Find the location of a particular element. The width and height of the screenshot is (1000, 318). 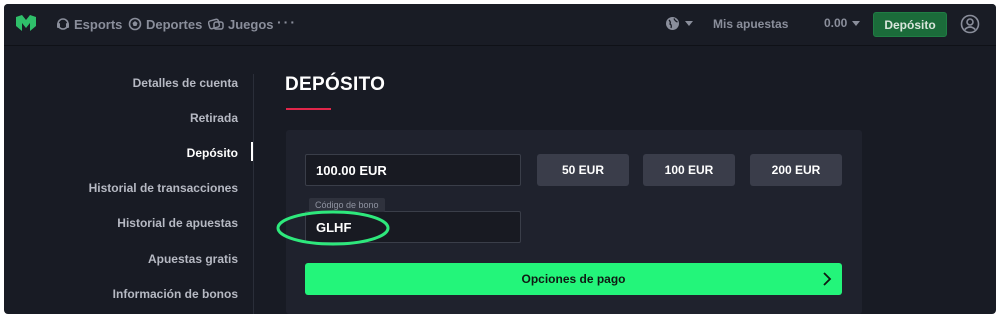

title-underline is located at coordinates (308, 109).